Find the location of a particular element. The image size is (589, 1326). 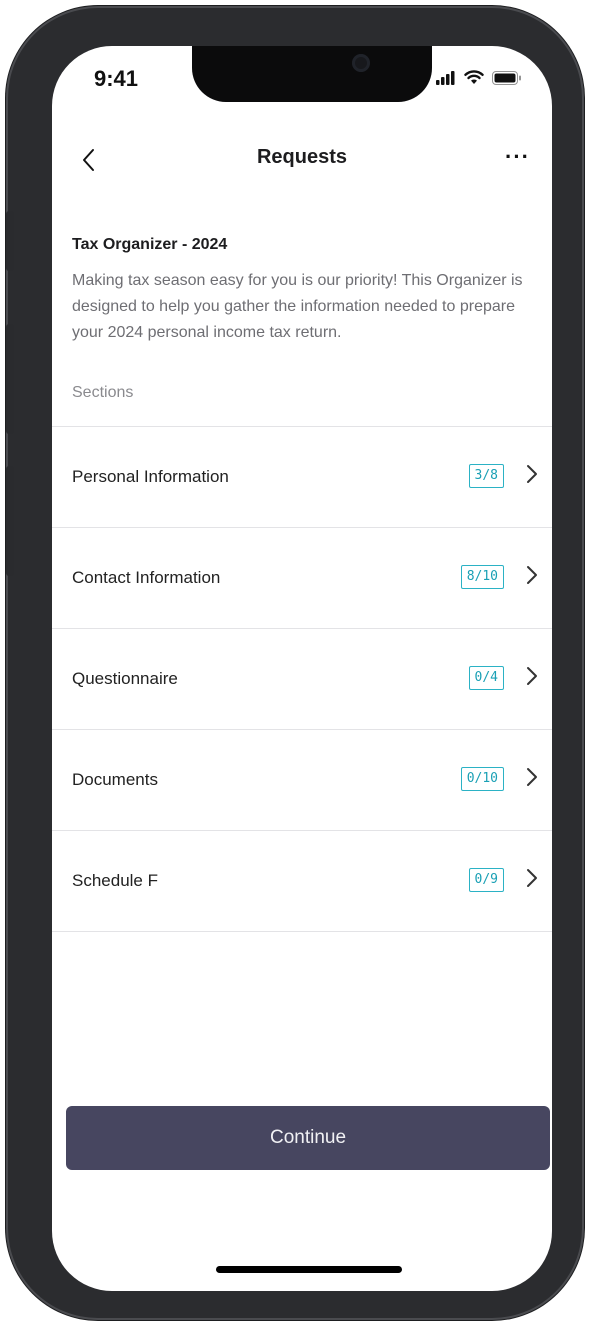

section-row-personal-information: Personal Information 3/8 is located at coordinates (302, 476).